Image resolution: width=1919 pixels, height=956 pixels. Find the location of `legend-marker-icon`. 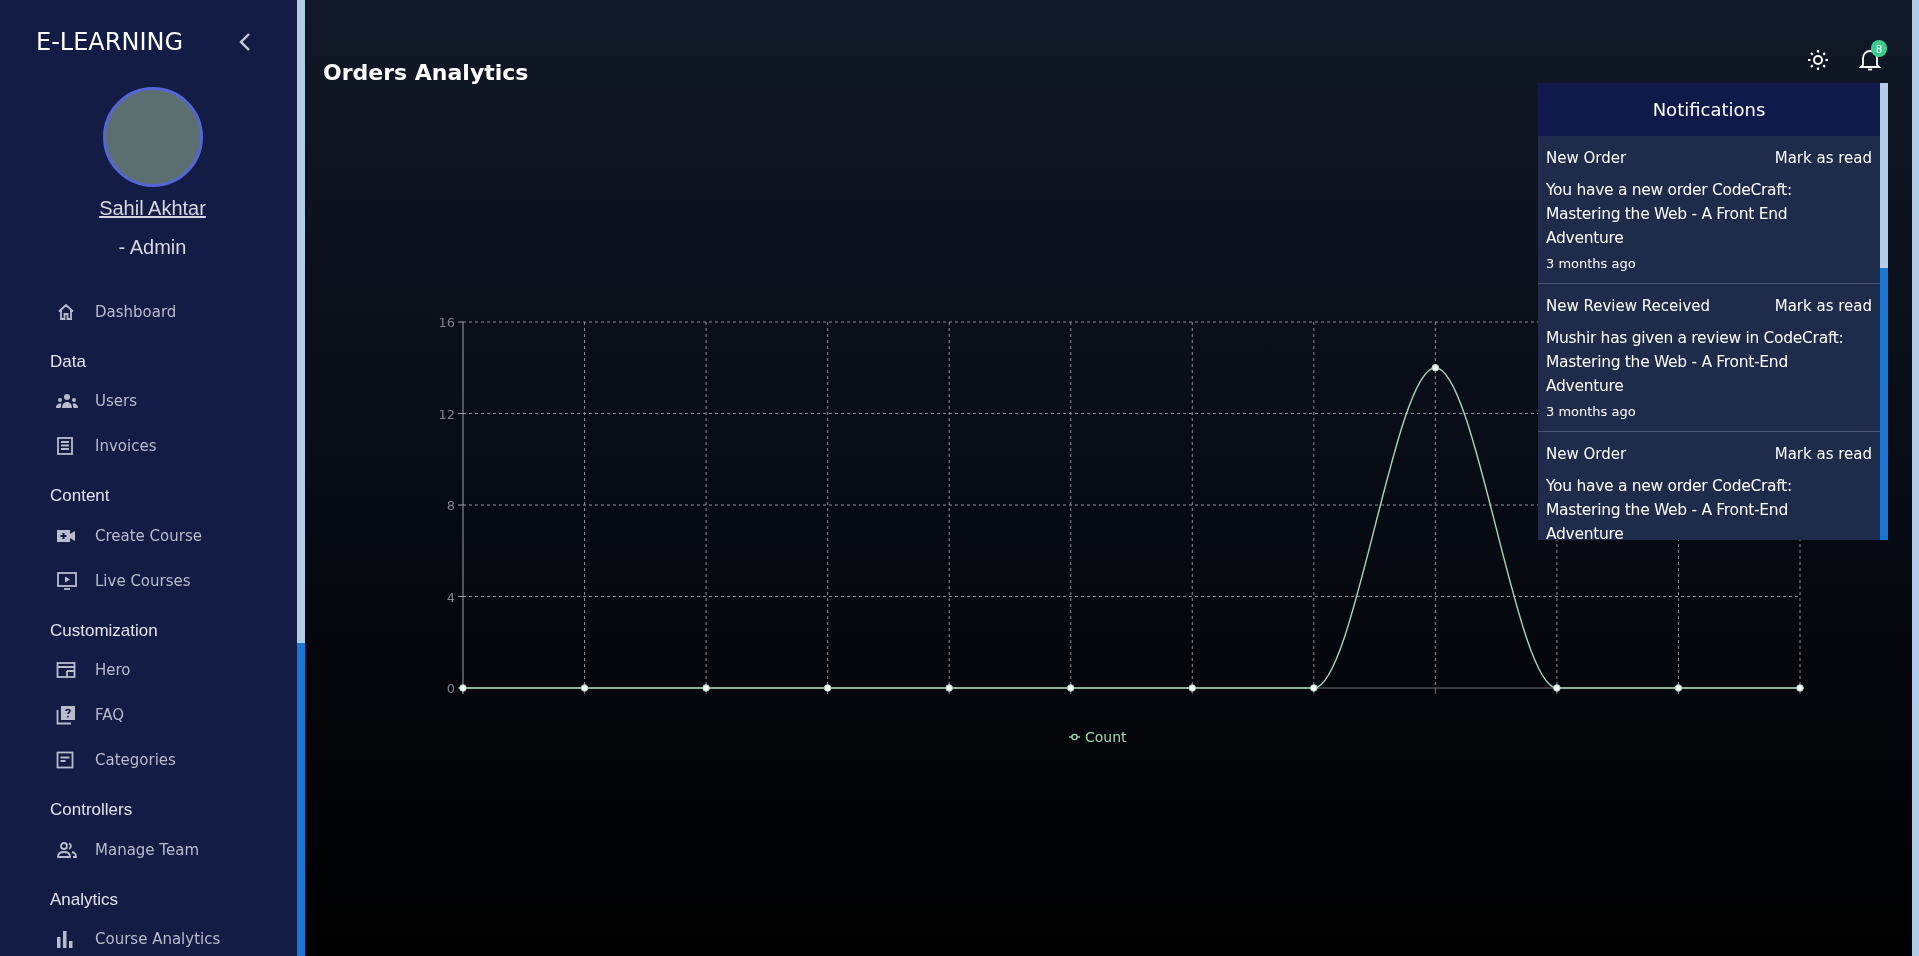

legend-marker-icon is located at coordinates (1074, 737).